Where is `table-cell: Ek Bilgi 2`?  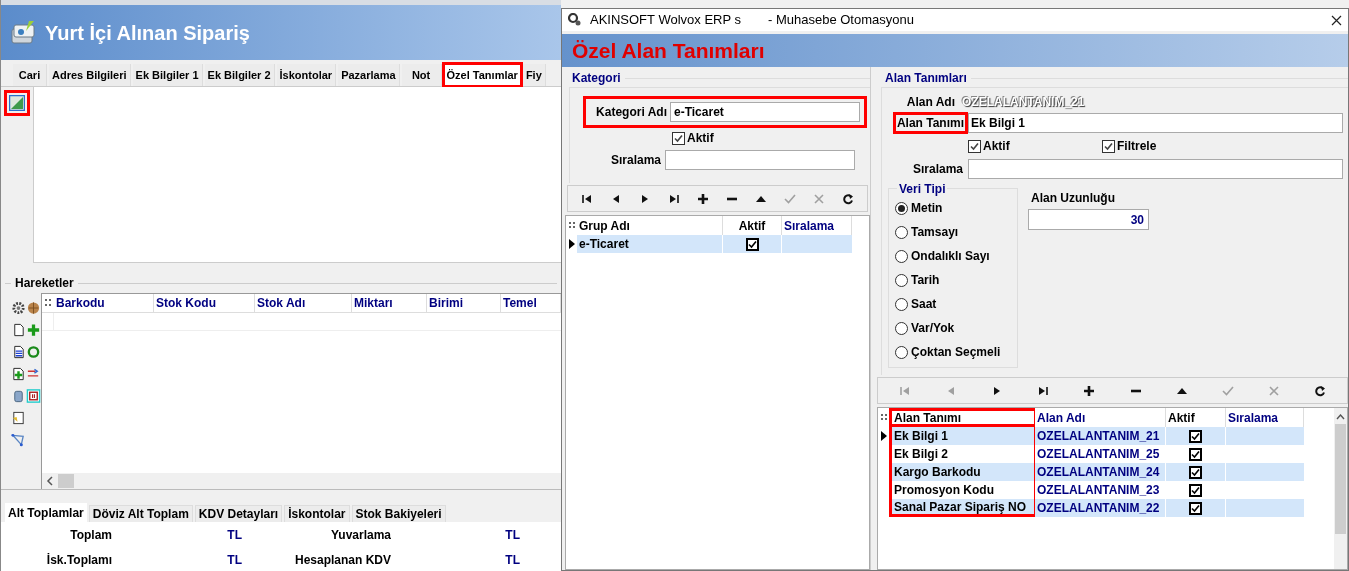
table-cell: Ek Bilgi 2 is located at coordinates (962, 454).